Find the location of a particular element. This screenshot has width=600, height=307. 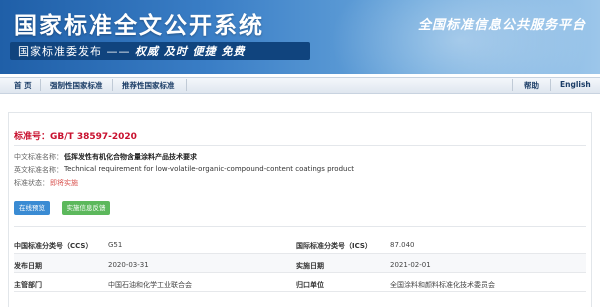

cn-name-value: 低挥发性有机化合物含量涂料产品技术要求 is located at coordinates (130, 157).